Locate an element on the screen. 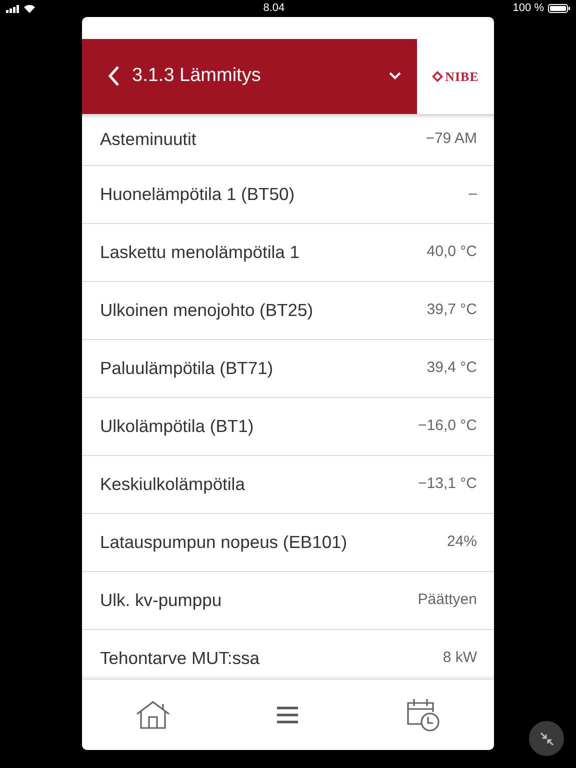 This screenshot has height=768, width=576. status-time: 8.04 is located at coordinates (274, 8).